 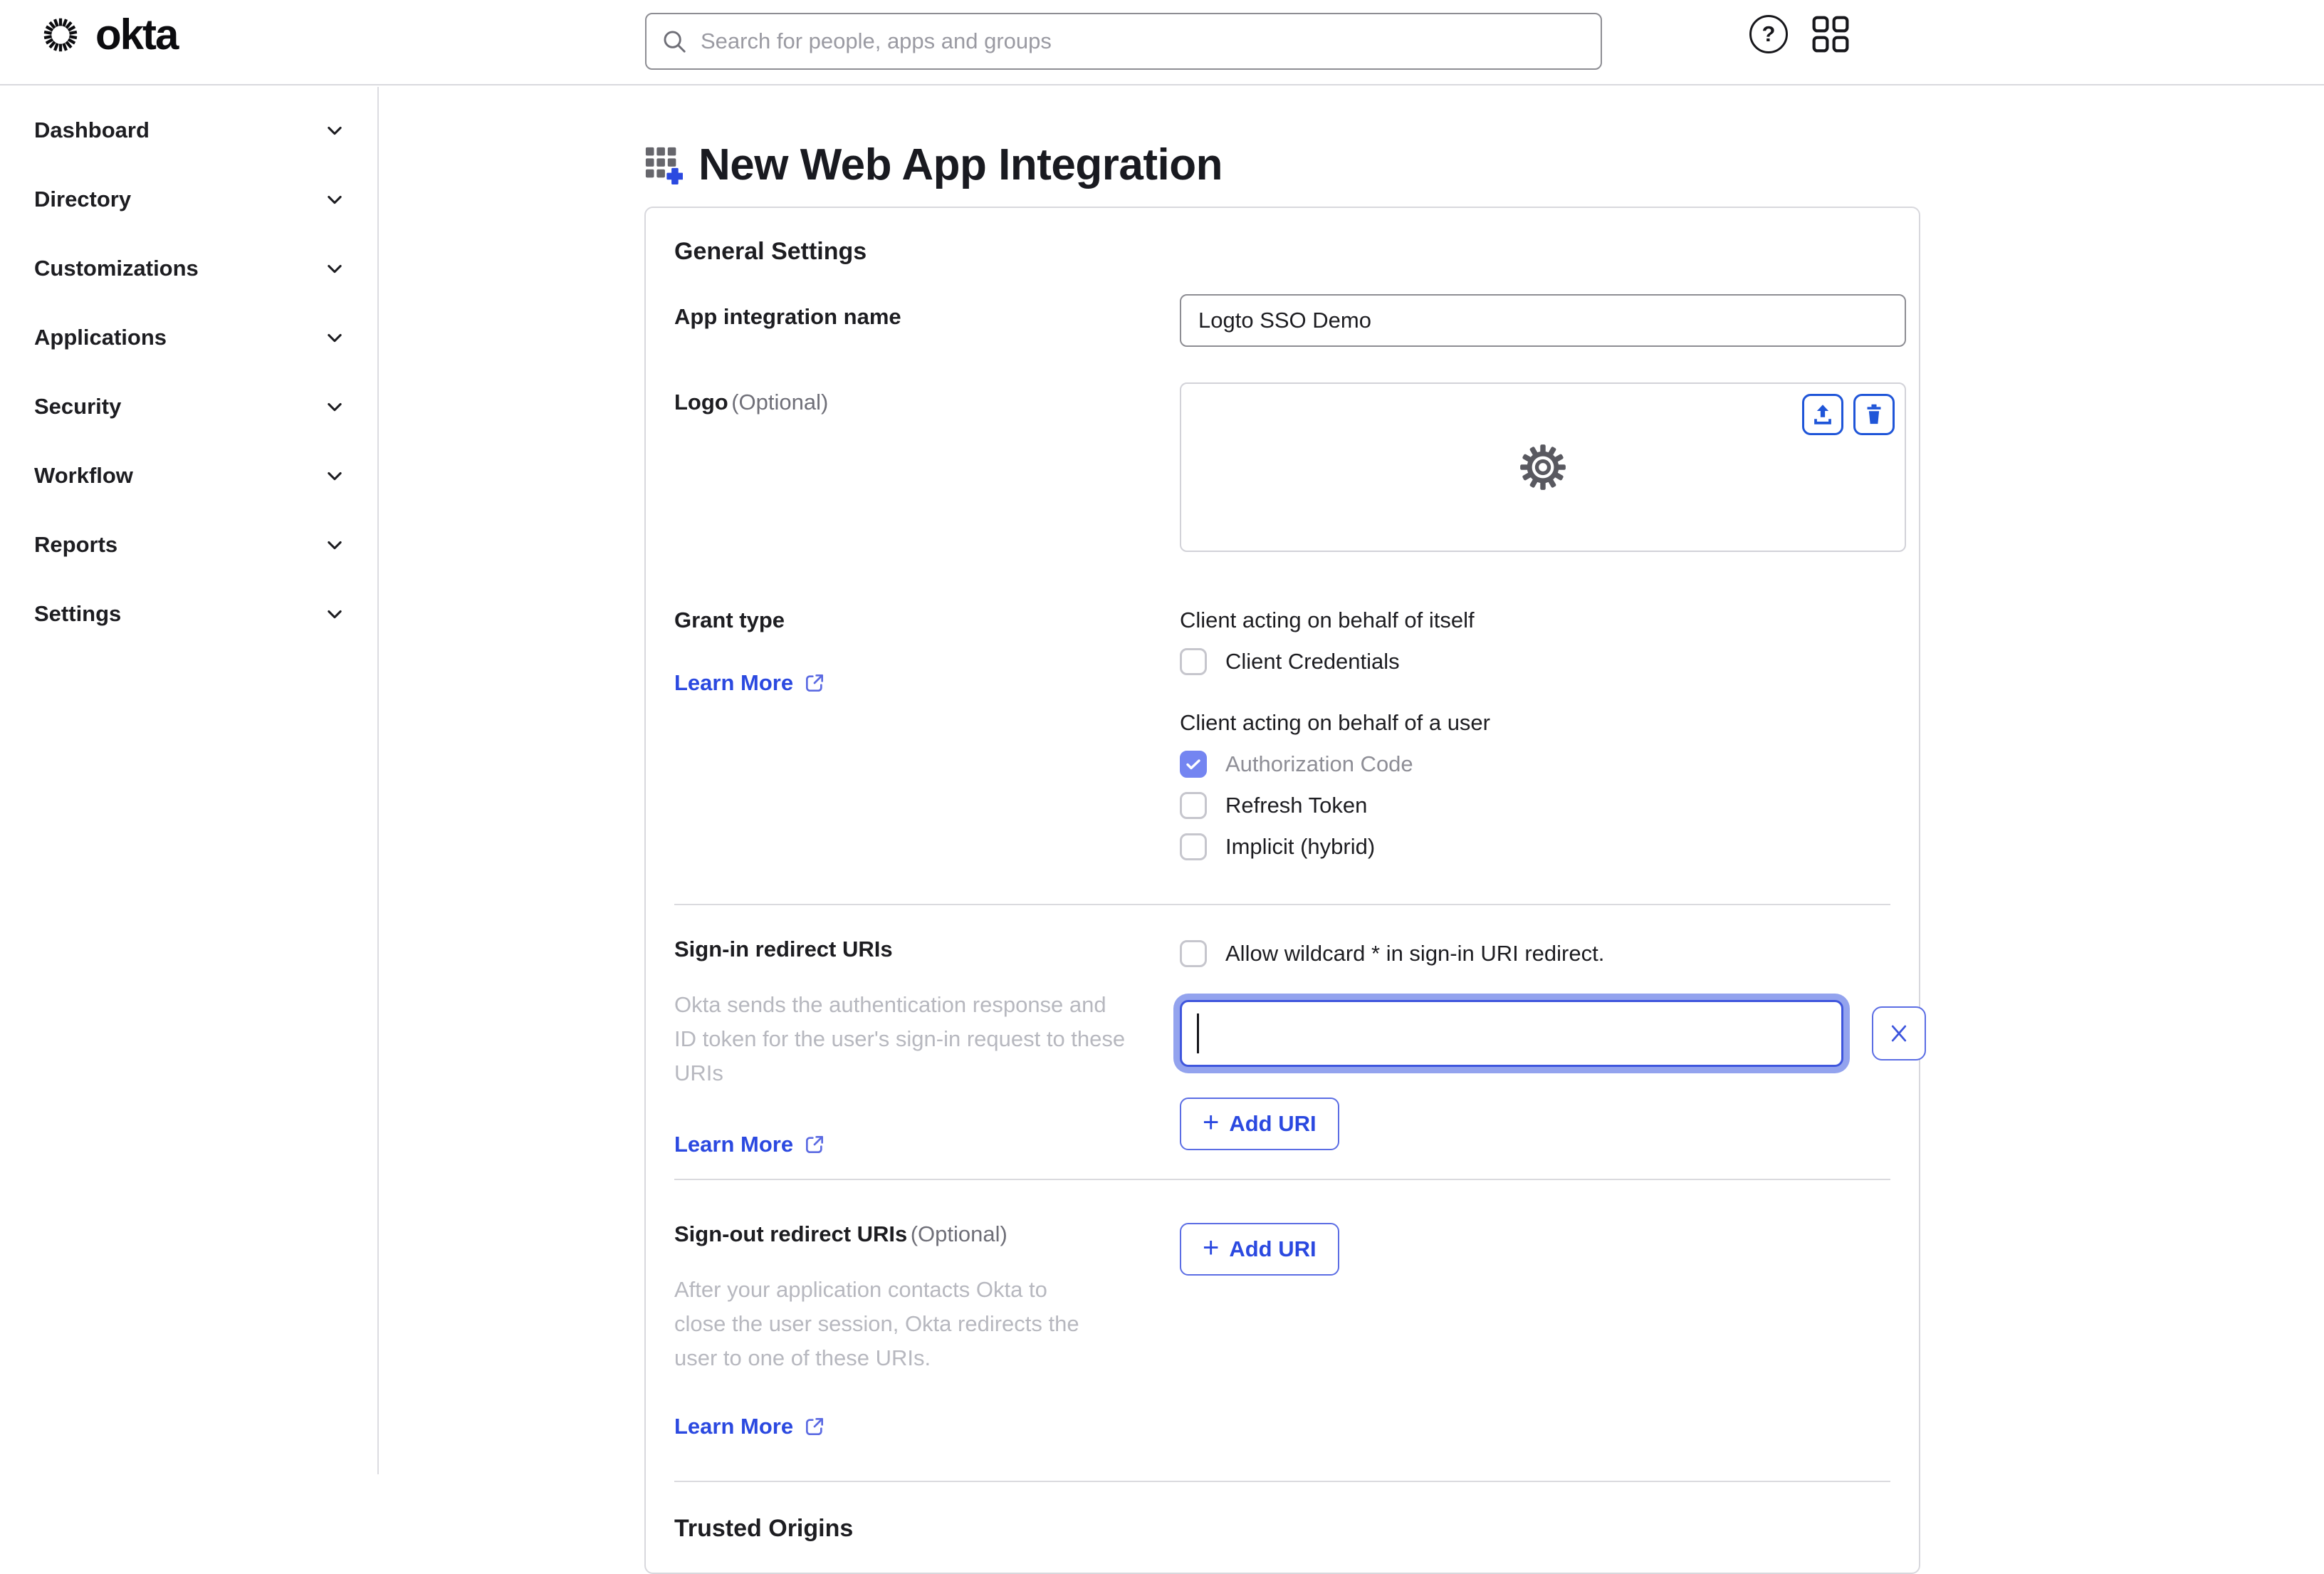 I want to click on delete-logo-button, so click(x=1874, y=415).